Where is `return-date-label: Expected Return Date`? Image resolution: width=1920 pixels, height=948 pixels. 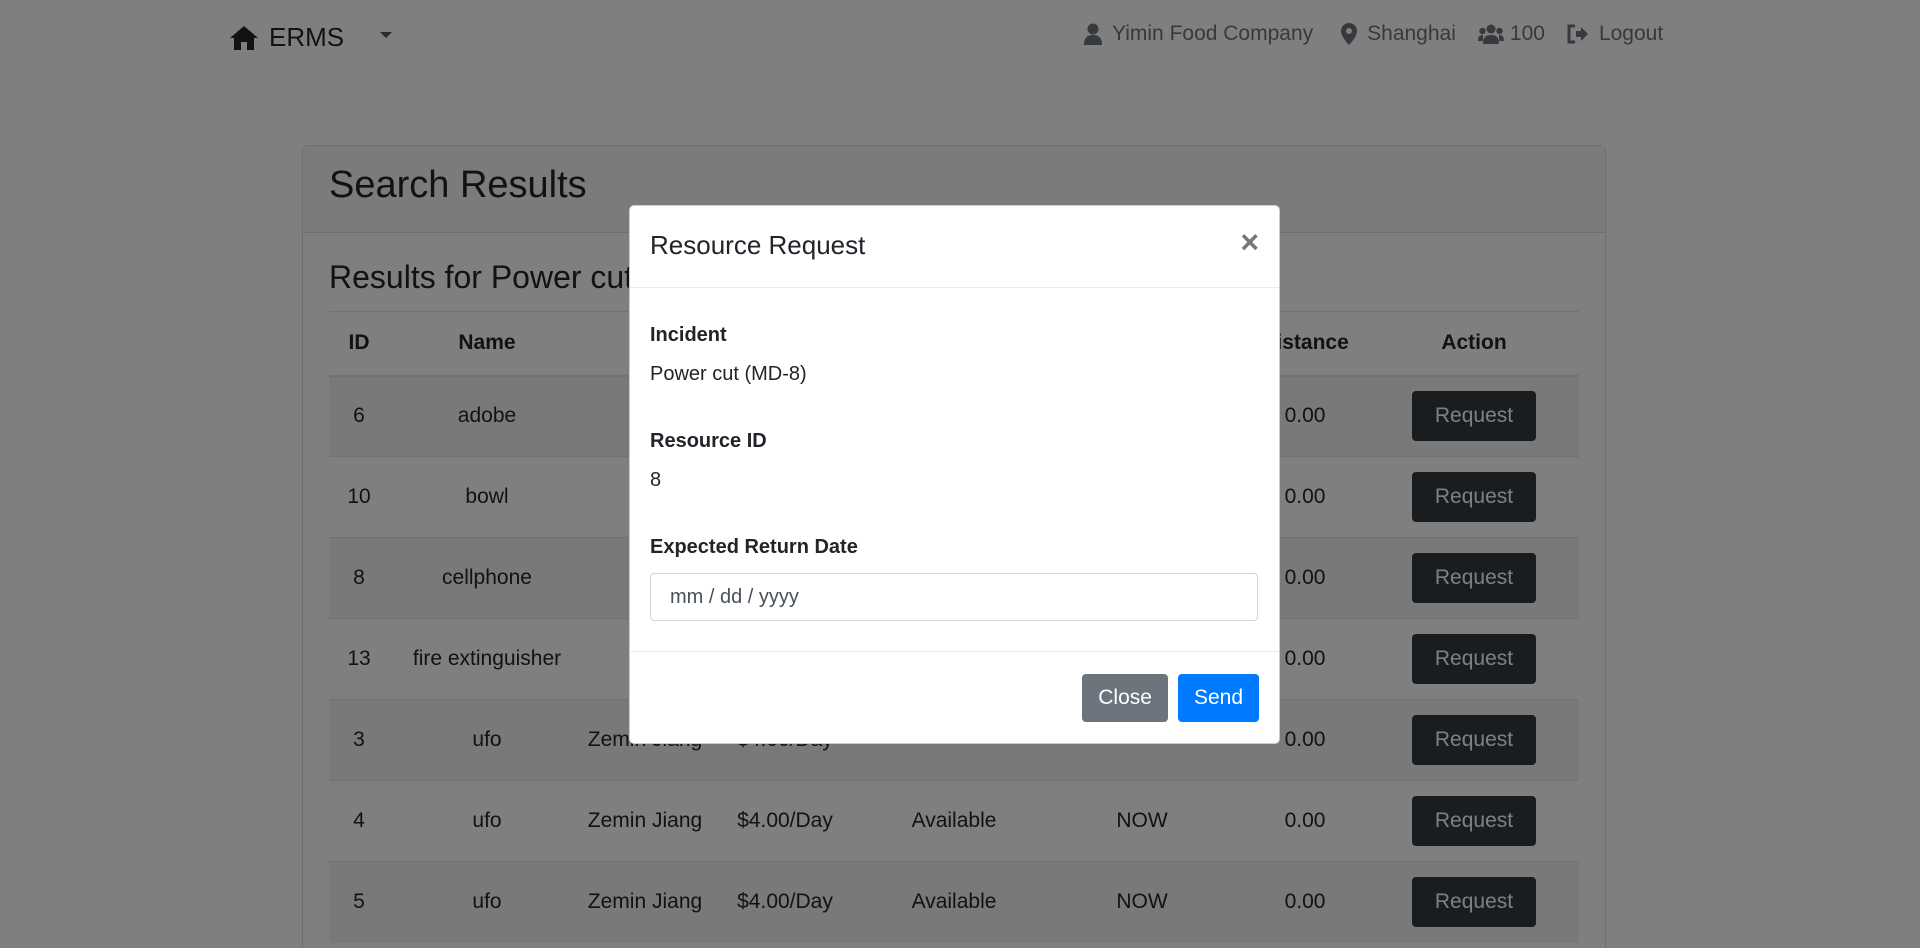 return-date-label: Expected Return Date is located at coordinates (754, 547).